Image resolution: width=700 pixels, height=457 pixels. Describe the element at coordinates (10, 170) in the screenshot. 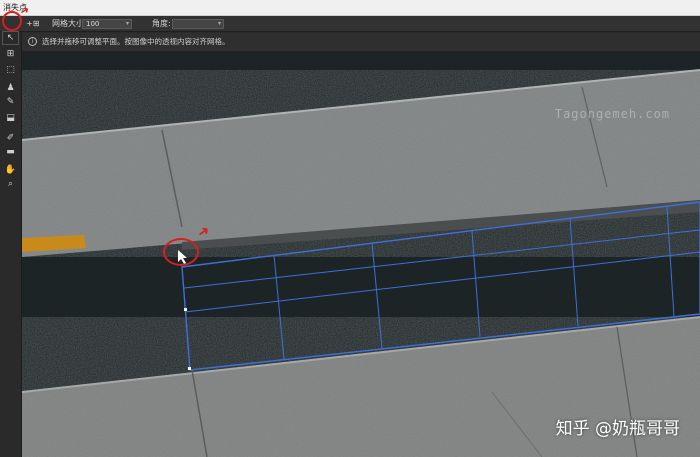

I see `hand-icon: ✋` at that location.